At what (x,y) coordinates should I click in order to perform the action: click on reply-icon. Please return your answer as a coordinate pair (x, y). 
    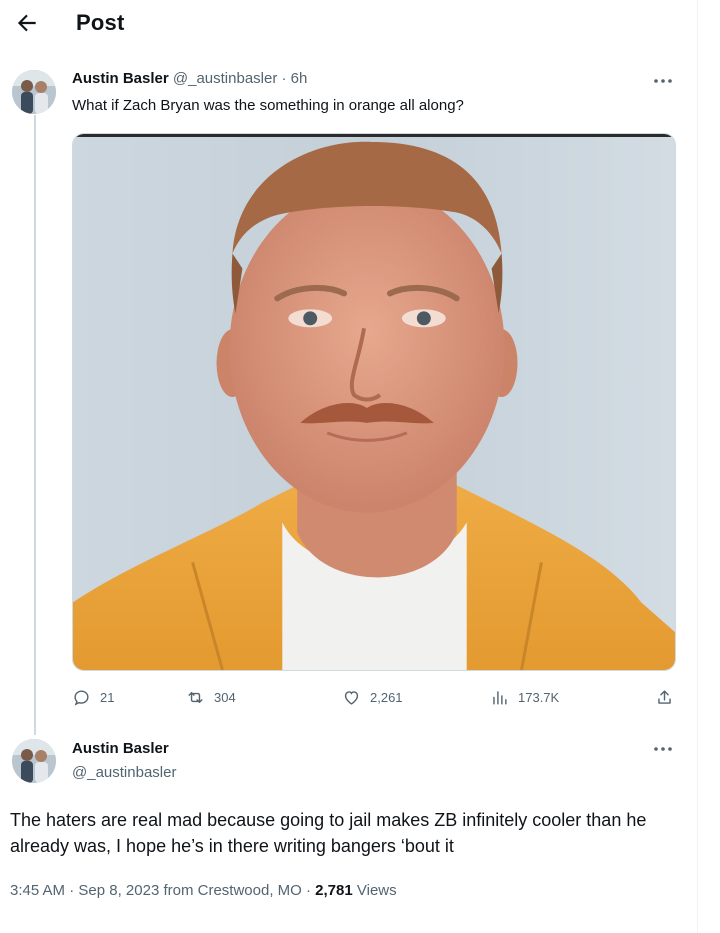
    Looking at the image, I should click on (81, 697).